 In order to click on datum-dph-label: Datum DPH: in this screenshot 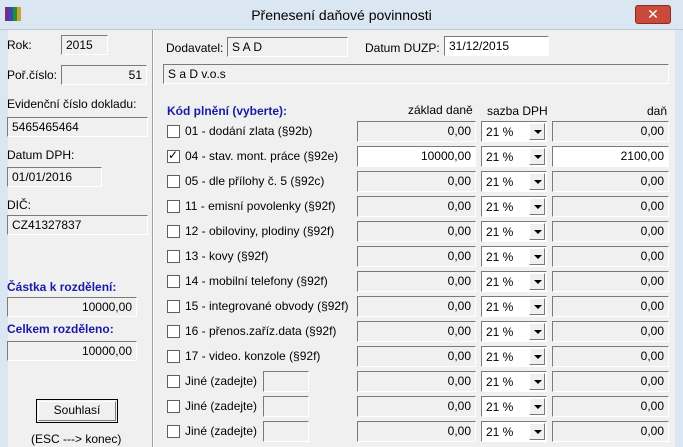, I will do `click(41, 155)`.